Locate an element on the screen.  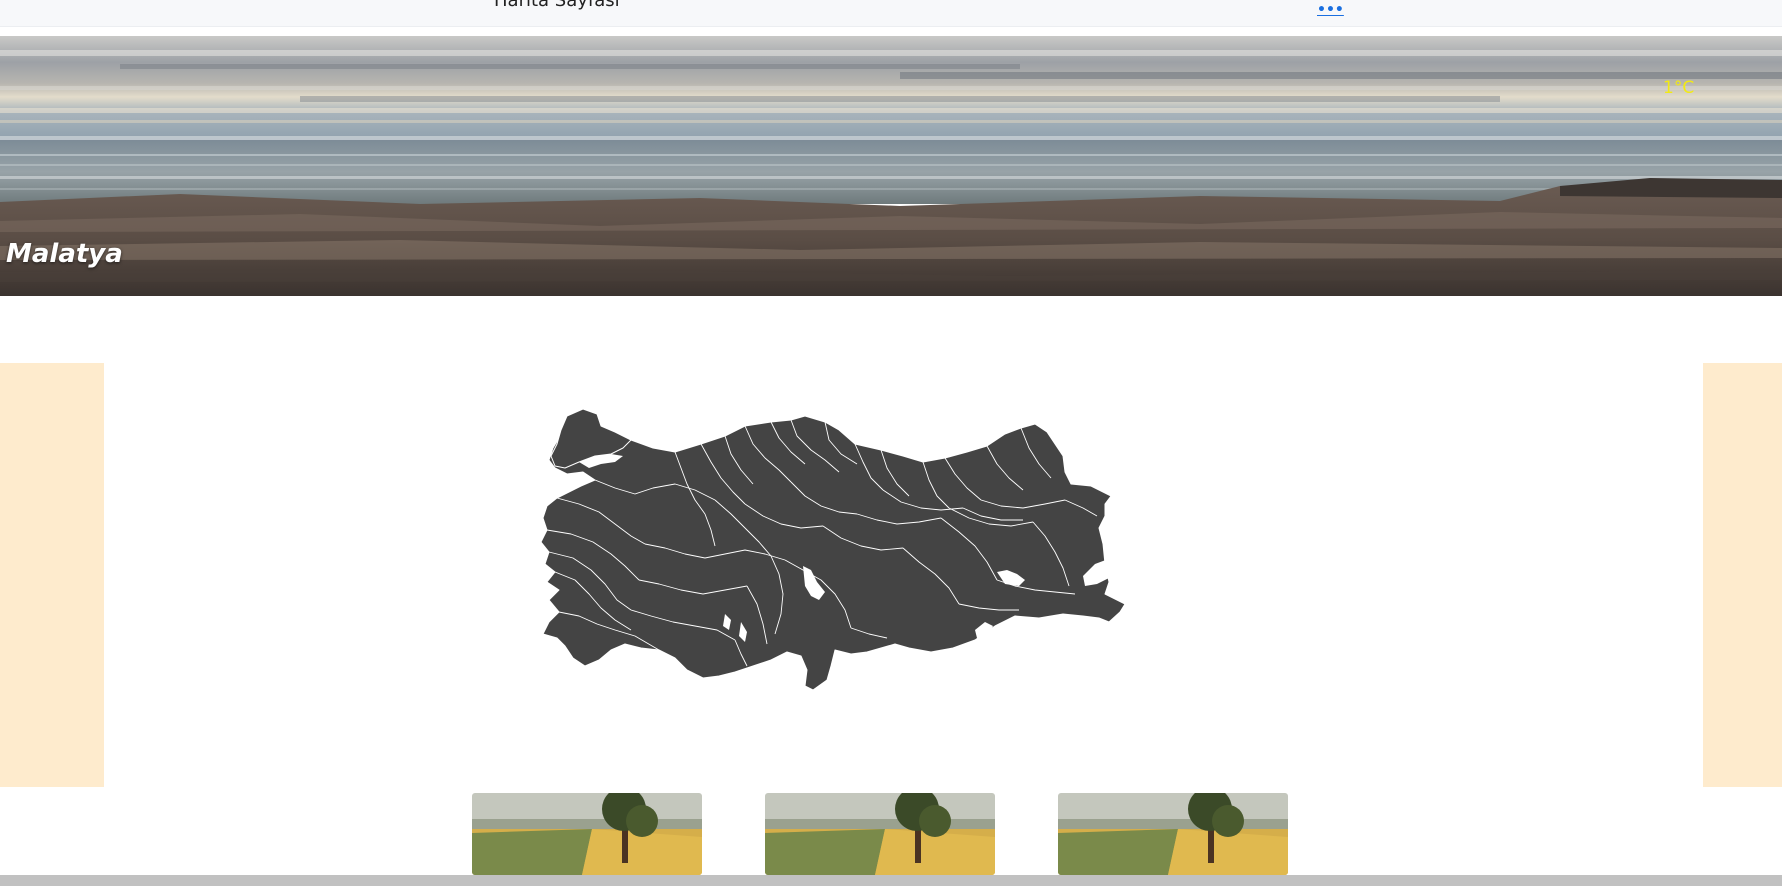
top-bar: Harita Sayfası ••• is located at coordinates (891, 13).